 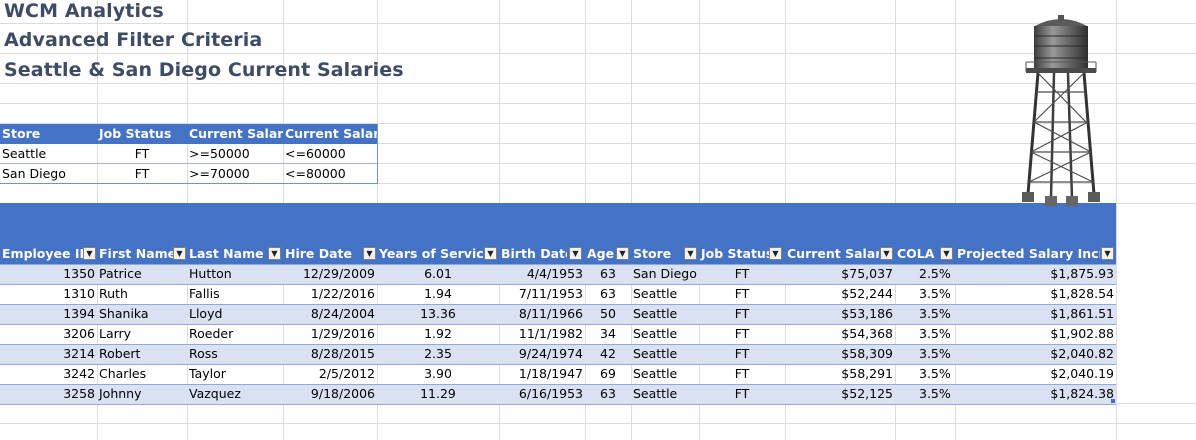 I want to click on cell-first-name: Patrice, so click(x=142, y=274).